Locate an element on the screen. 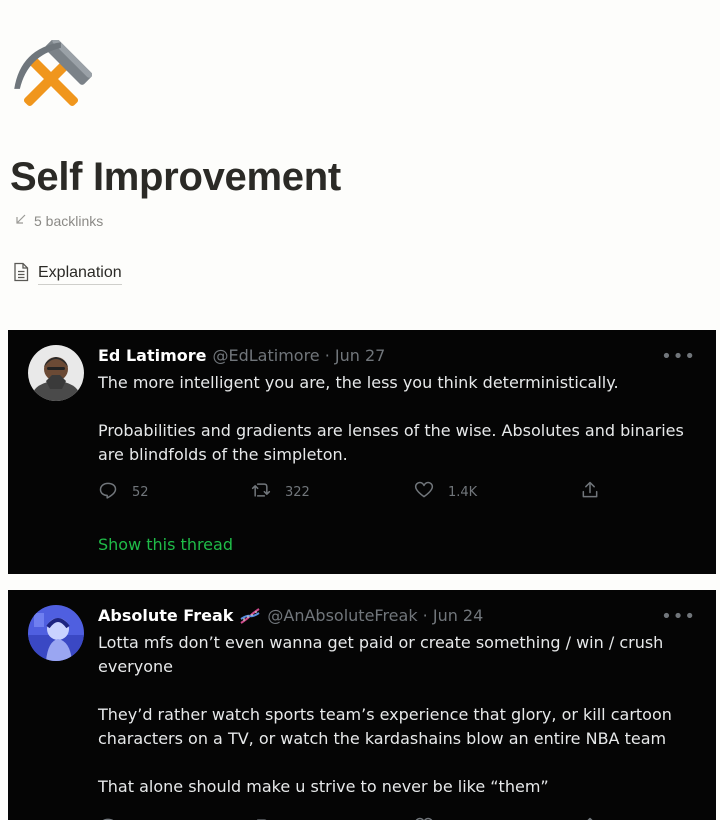 The height and width of the screenshot is (820, 720). subpage-link-explanation: Explanation is located at coordinates (67, 274).